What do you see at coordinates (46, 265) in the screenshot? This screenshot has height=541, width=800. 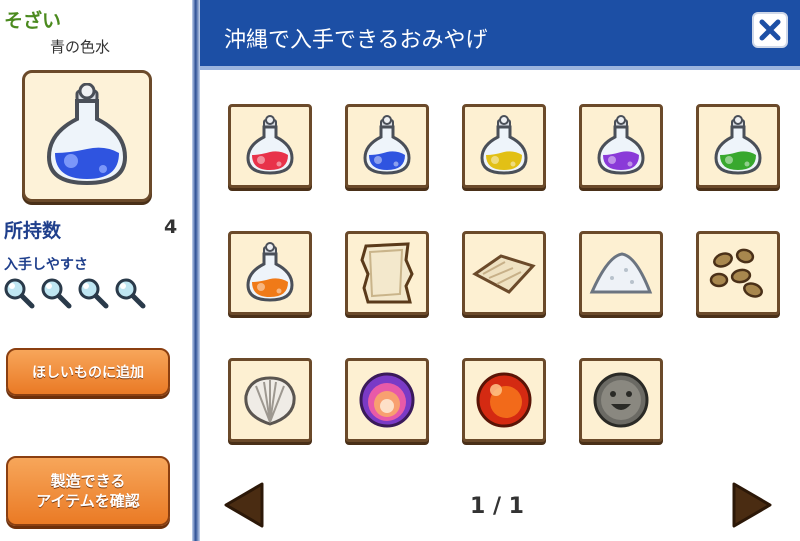 I see `ease-label: 入手しやすさ` at bounding box center [46, 265].